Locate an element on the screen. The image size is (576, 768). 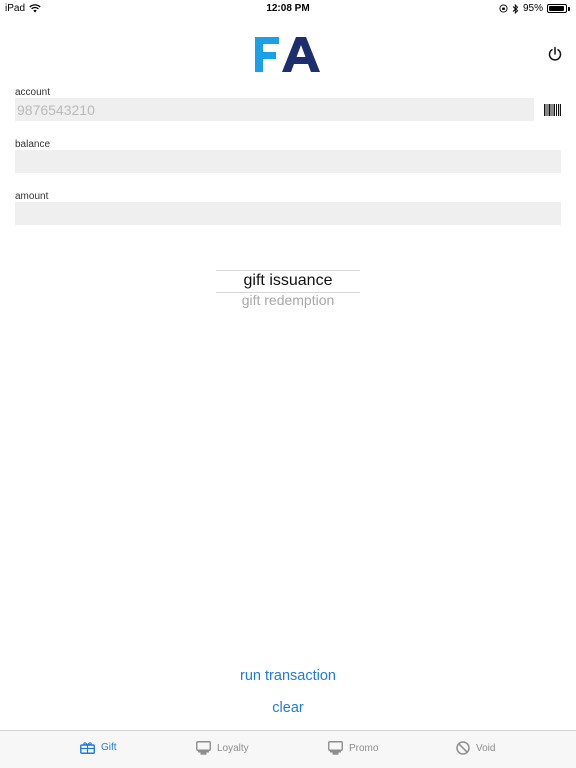
picker-selected-option: gift issuance is located at coordinates (288, 281).